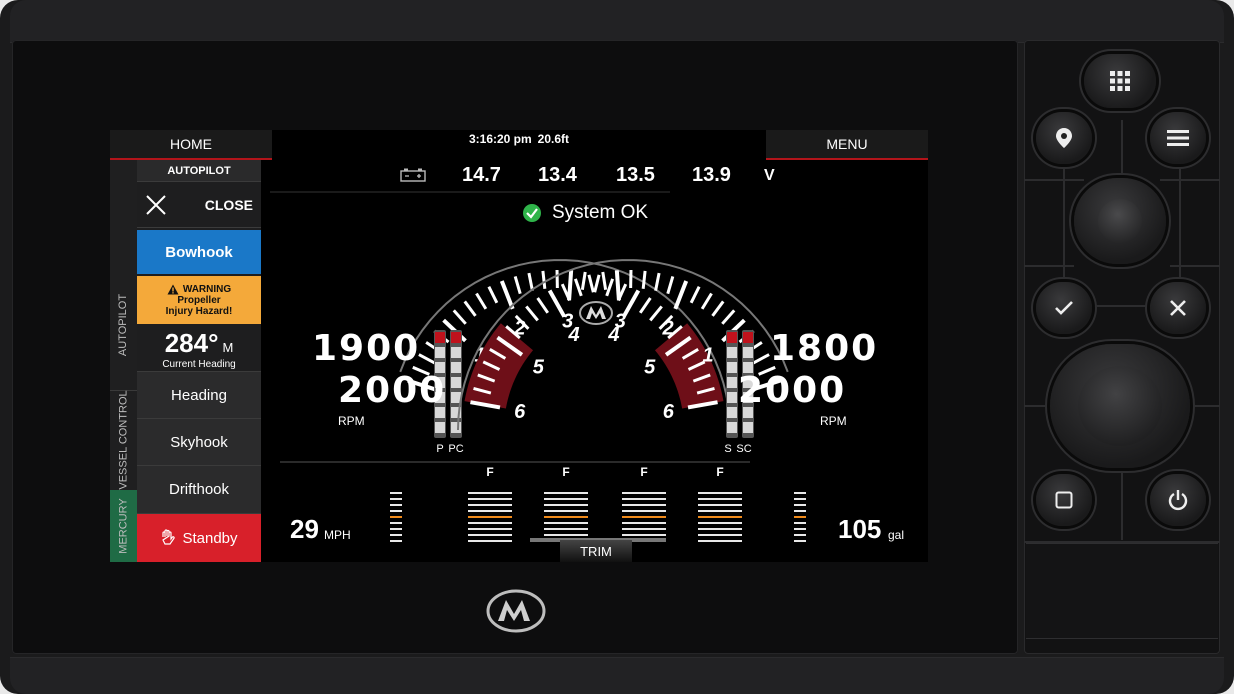  I want to click on right-rpm-target: 2000, so click(792, 390).